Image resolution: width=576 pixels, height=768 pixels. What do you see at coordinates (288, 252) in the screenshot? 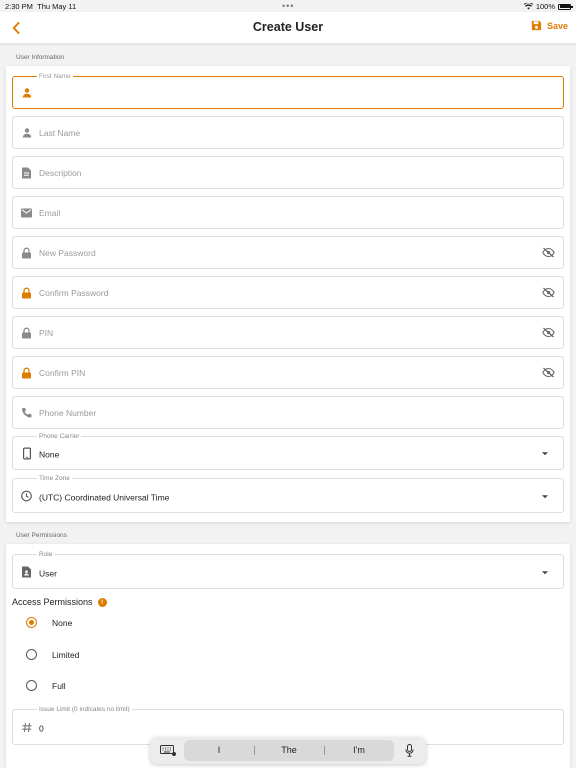
I see `new-password-field: New Password` at bounding box center [288, 252].